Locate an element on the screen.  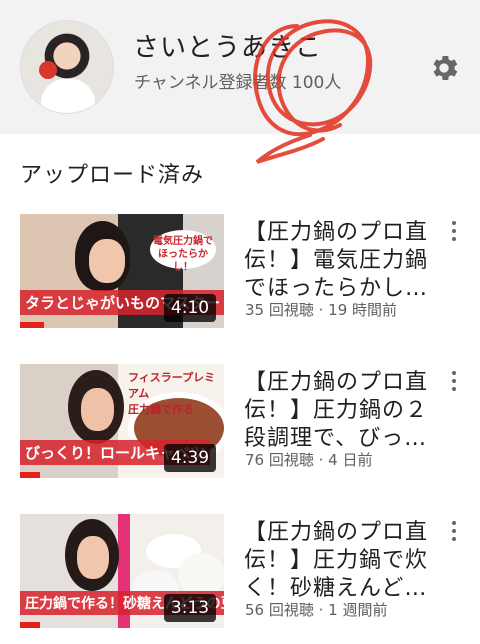
duration-badge: 4:10 is located at coordinates (190, 308).